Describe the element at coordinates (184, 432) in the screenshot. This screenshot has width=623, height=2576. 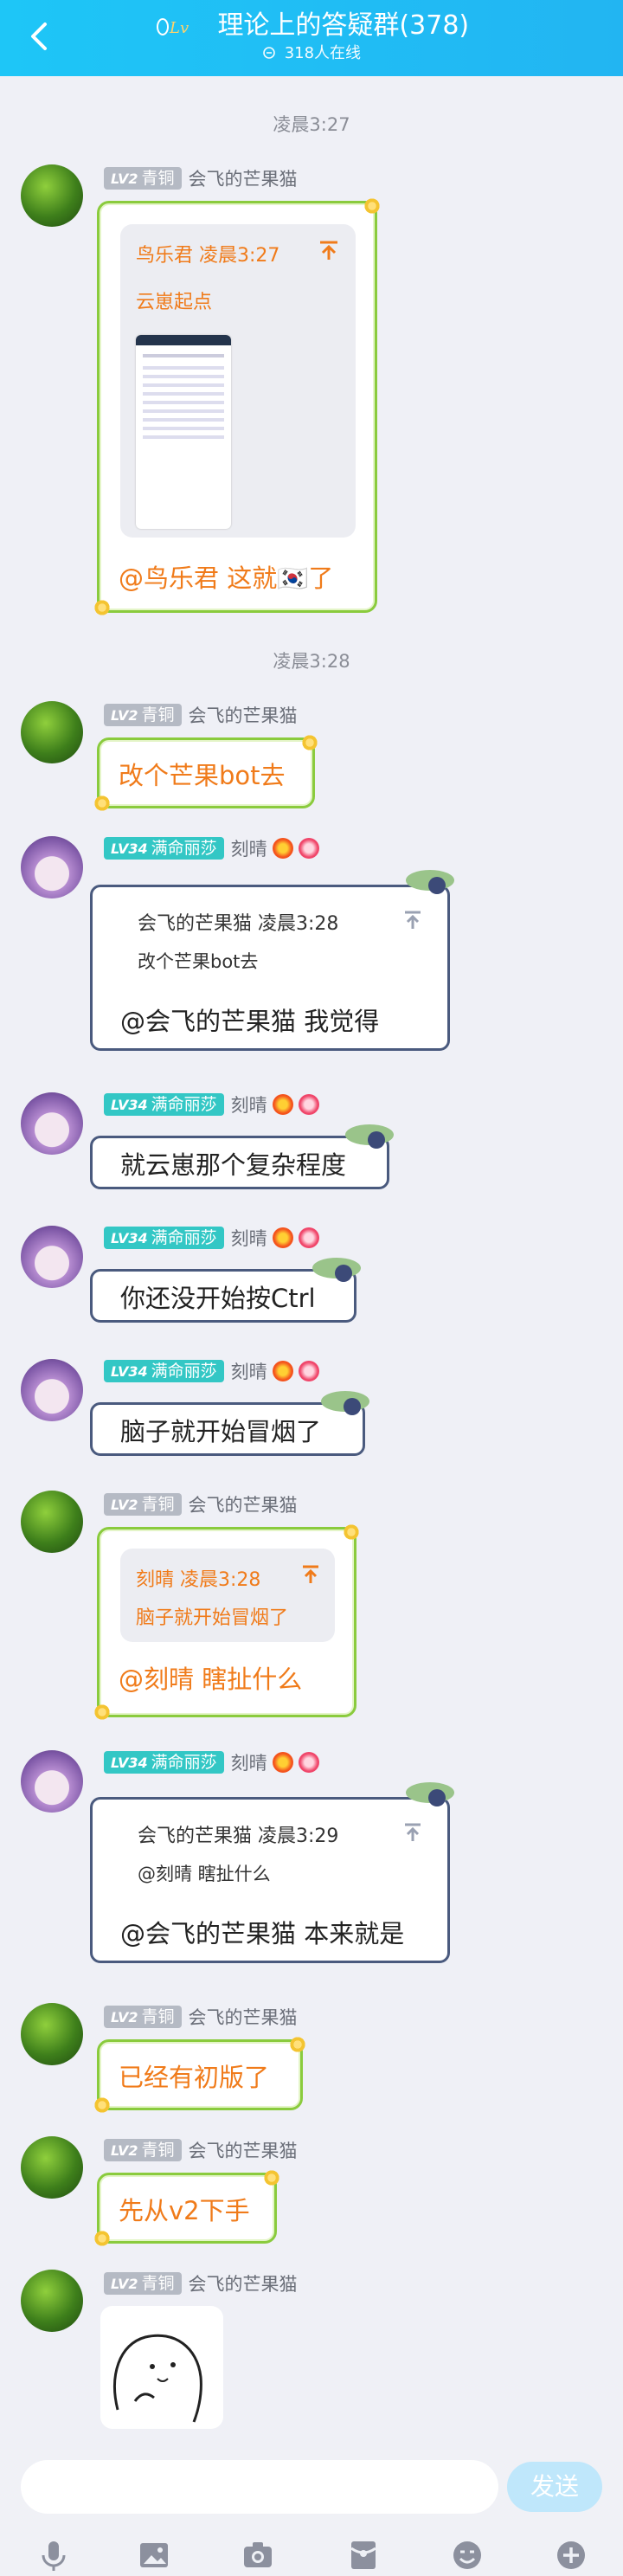
I see `quoted-screenshot-thumbnail` at that location.